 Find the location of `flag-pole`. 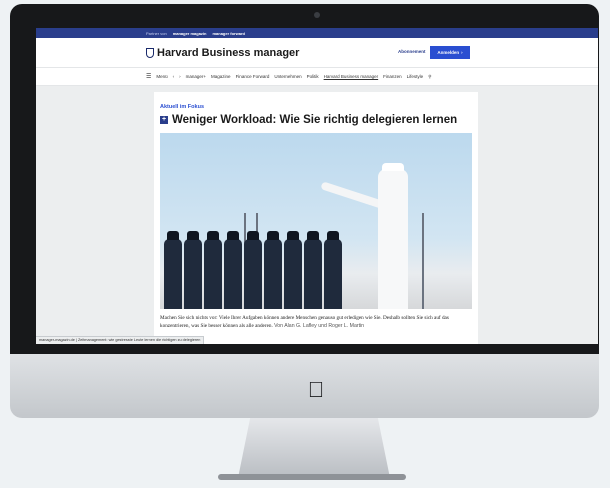

flag-pole is located at coordinates (423, 261).